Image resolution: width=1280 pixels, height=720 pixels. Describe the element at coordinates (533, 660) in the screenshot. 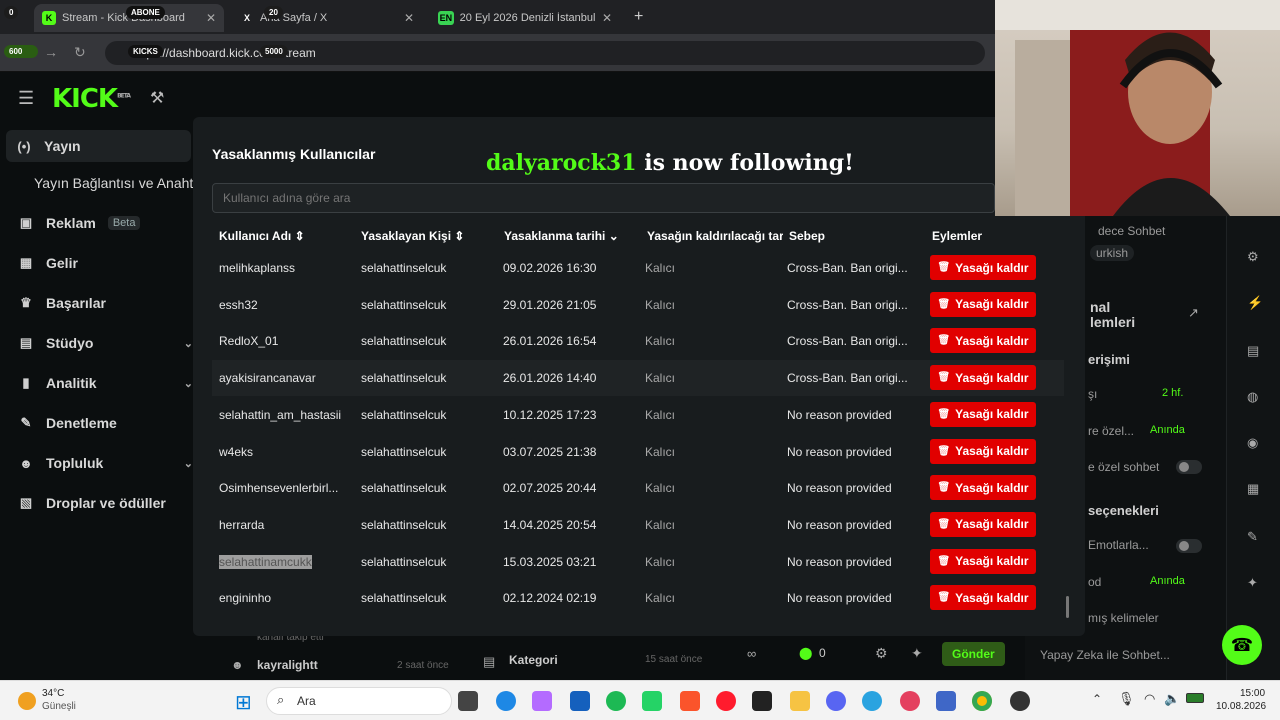

I see `category-label: Kategori` at that location.